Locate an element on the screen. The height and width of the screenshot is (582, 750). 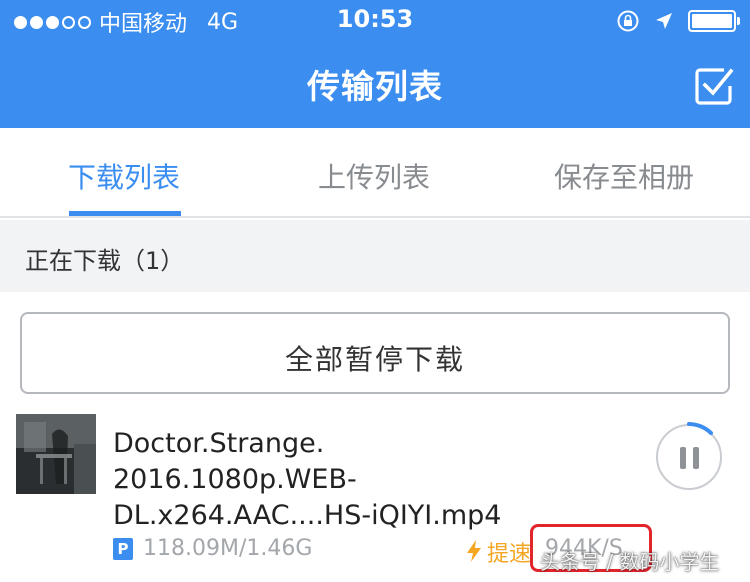
status-icons is located at coordinates (678, 21).